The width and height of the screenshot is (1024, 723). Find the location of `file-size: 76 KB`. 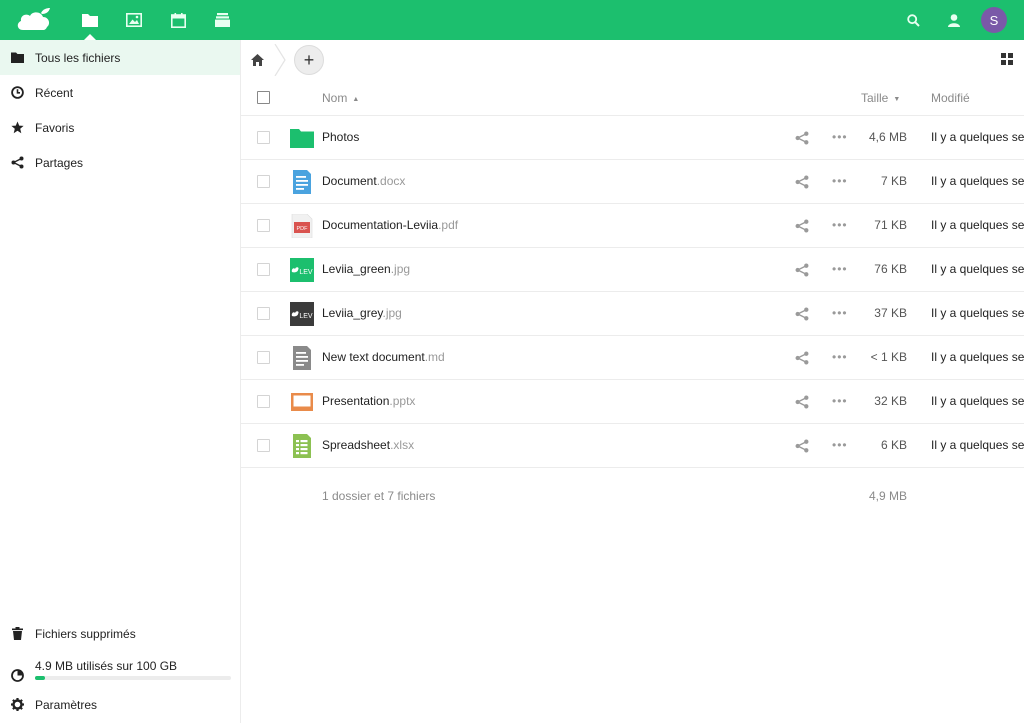

file-size: 76 KB is located at coordinates (890, 269).